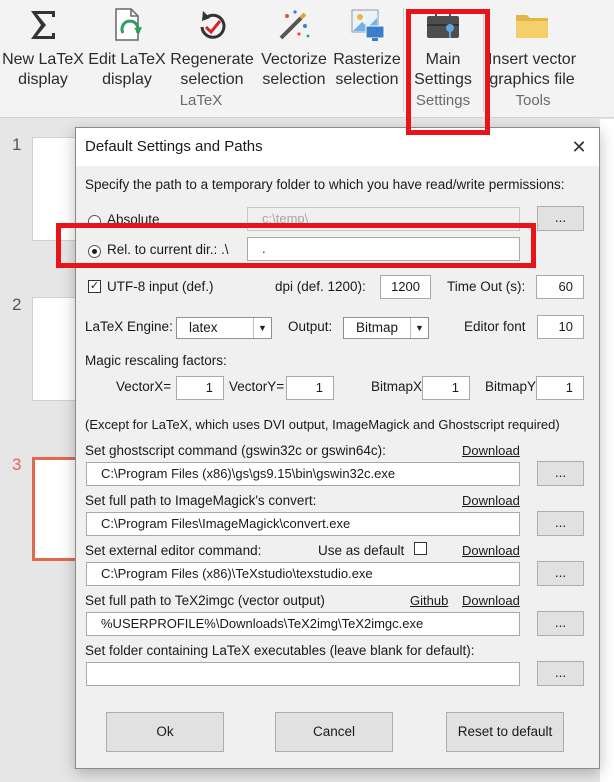 The image size is (614, 782). Describe the element at coordinates (448, 72) in the screenshot. I see `highlight-box-main-settings` at that location.